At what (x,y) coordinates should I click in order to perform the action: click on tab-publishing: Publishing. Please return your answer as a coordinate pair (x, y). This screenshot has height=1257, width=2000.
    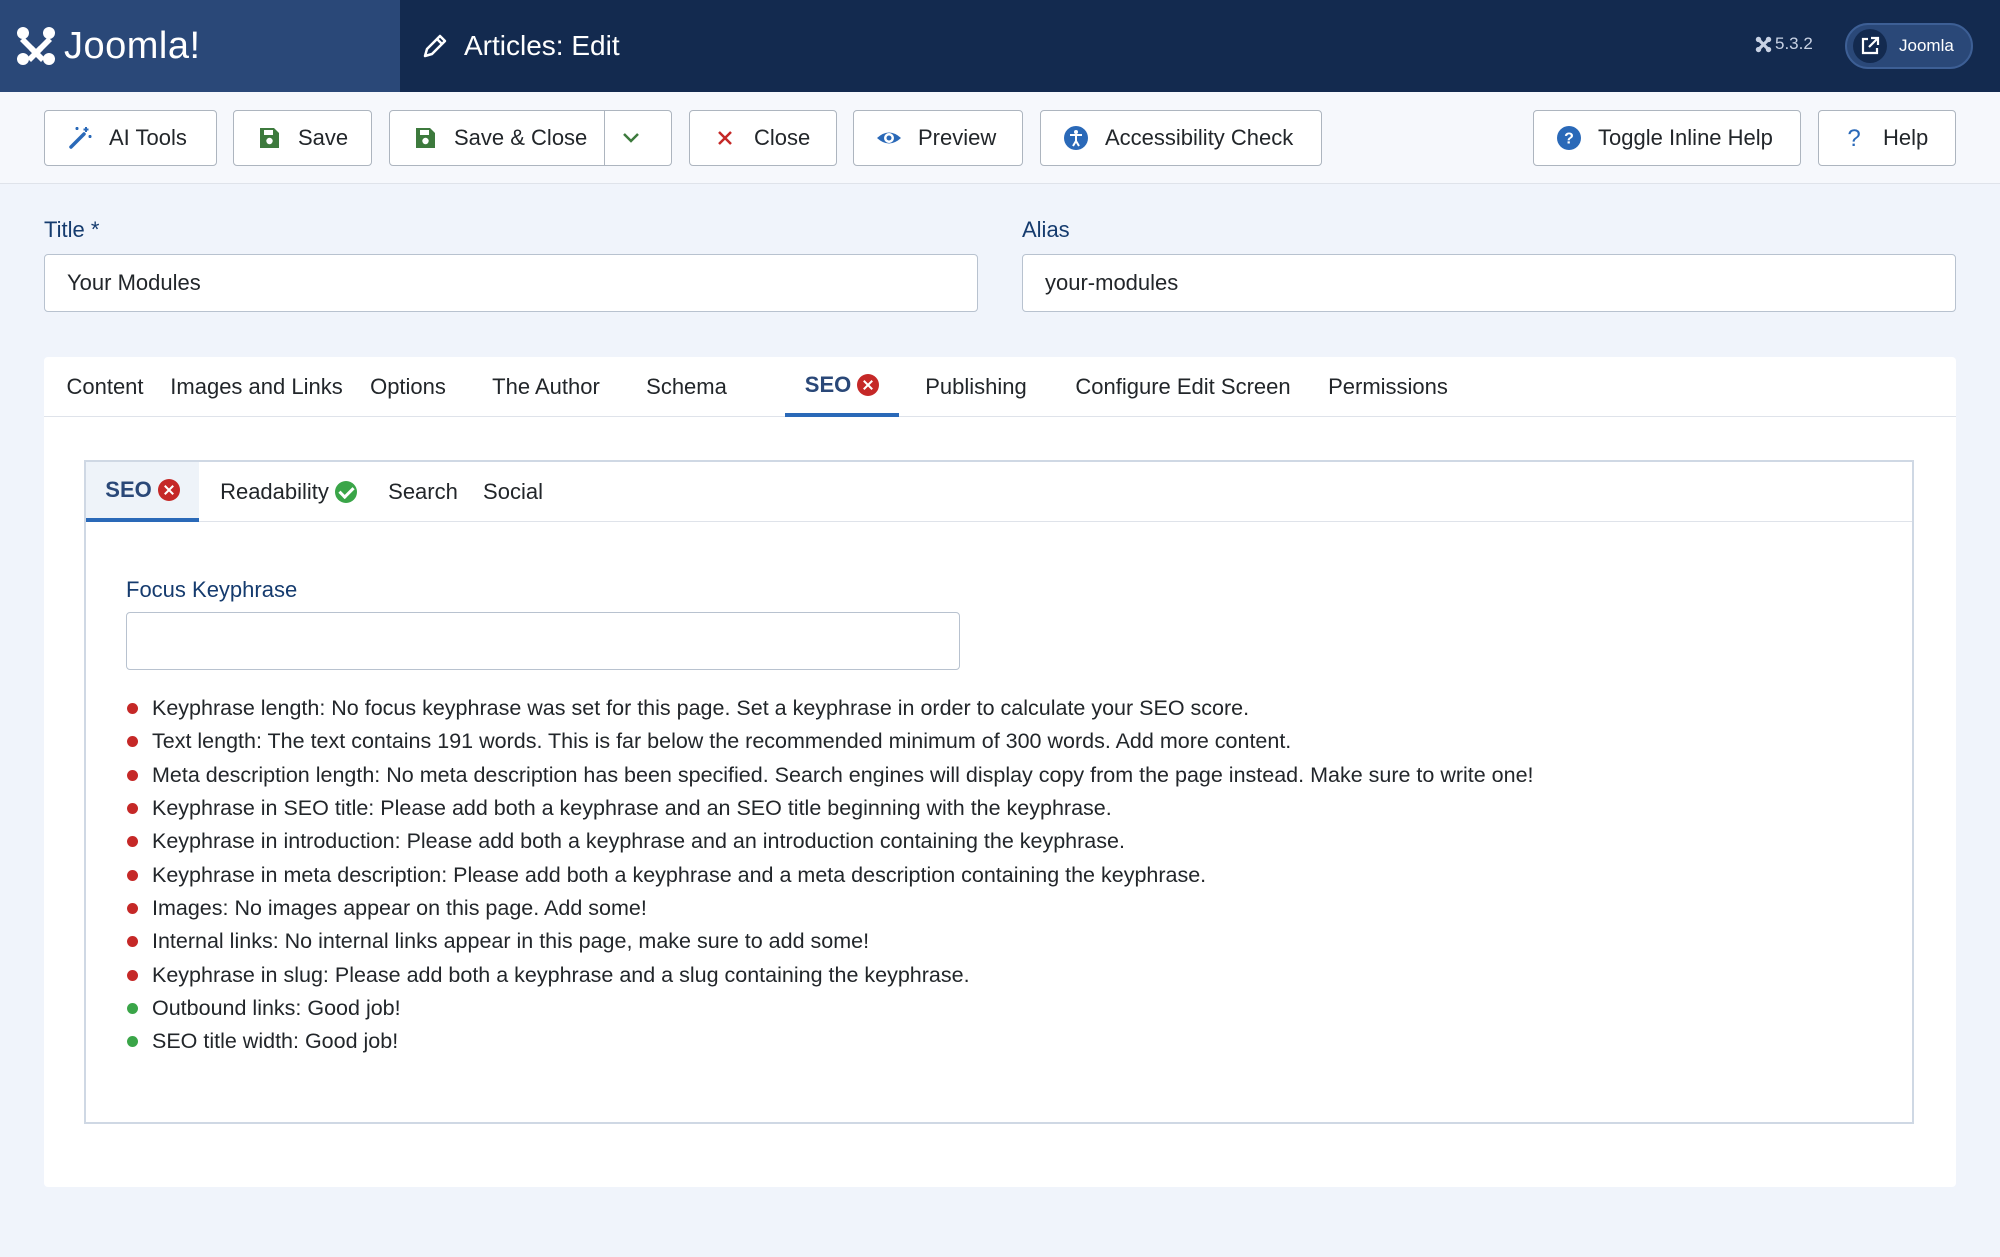
    Looking at the image, I should click on (976, 387).